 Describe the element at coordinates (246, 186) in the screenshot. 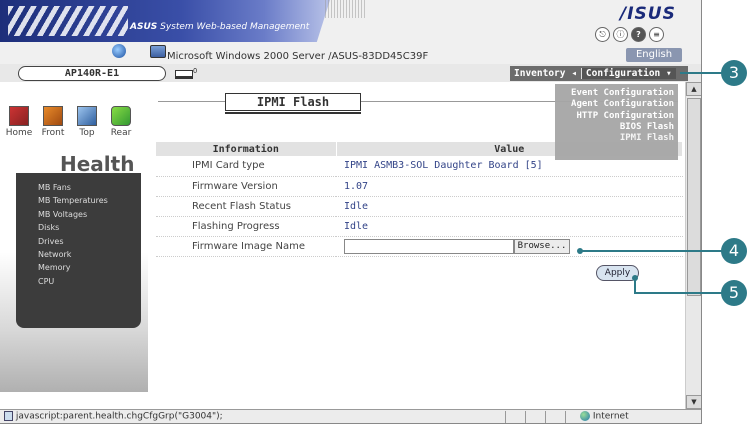

I see `row-label: Firmware Version` at that location.